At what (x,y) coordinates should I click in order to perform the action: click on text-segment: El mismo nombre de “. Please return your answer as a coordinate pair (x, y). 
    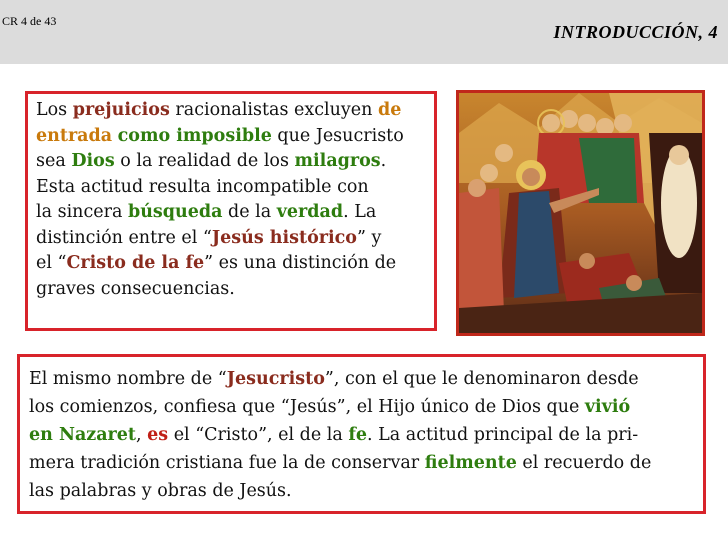
    Looking at the image, I should click on (128, 379).